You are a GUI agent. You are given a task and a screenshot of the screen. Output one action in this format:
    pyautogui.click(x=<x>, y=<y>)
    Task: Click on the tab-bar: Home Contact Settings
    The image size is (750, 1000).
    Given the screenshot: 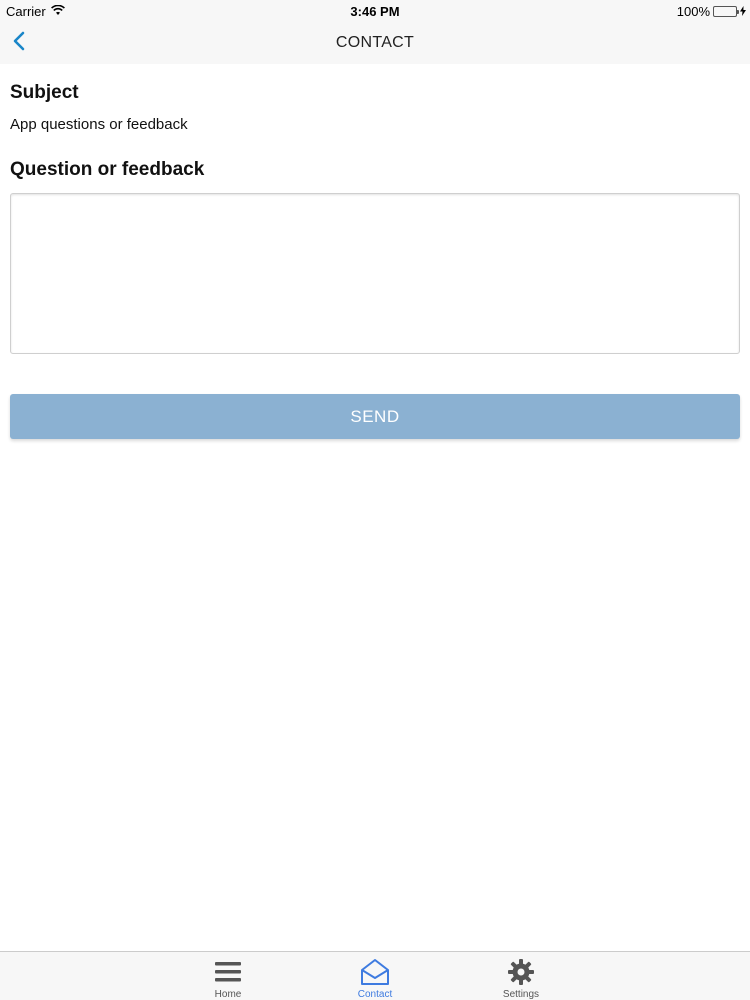 What is the action you would take?
    pyautogui.click(x=375, y=975)
    